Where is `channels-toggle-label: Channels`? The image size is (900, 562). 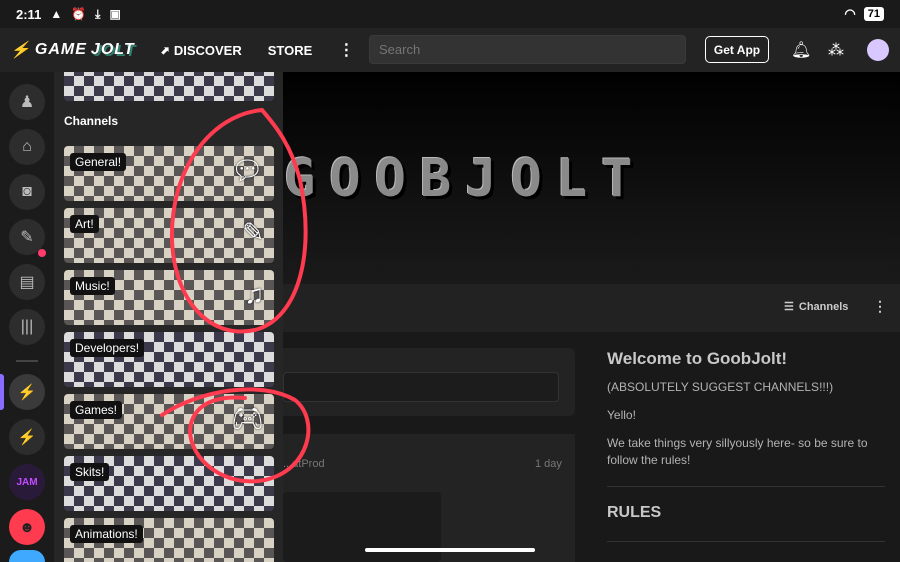
channels-toggle-label: Channels is located at coordinates (823, 306).